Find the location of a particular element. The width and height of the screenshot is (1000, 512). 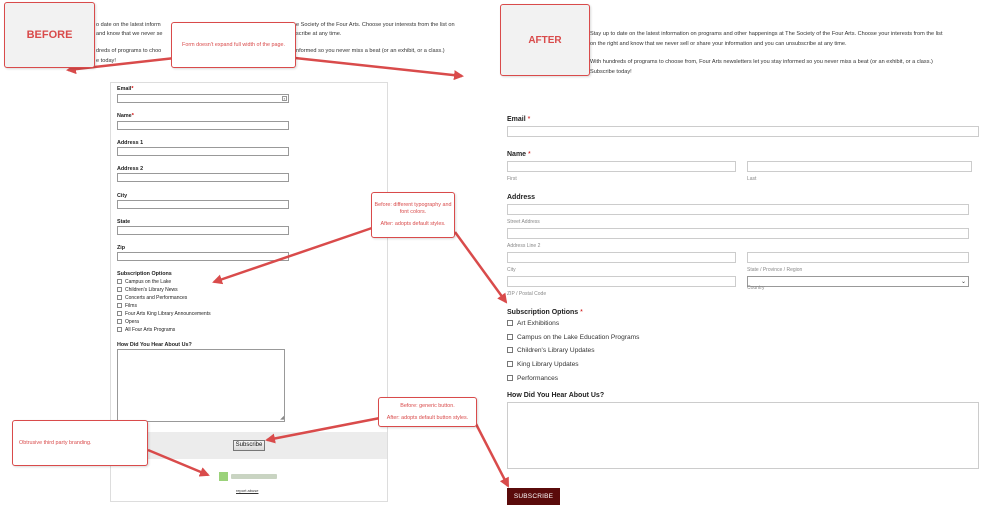

after-option-label: King Library Updates is located at coordinates (548, 364).